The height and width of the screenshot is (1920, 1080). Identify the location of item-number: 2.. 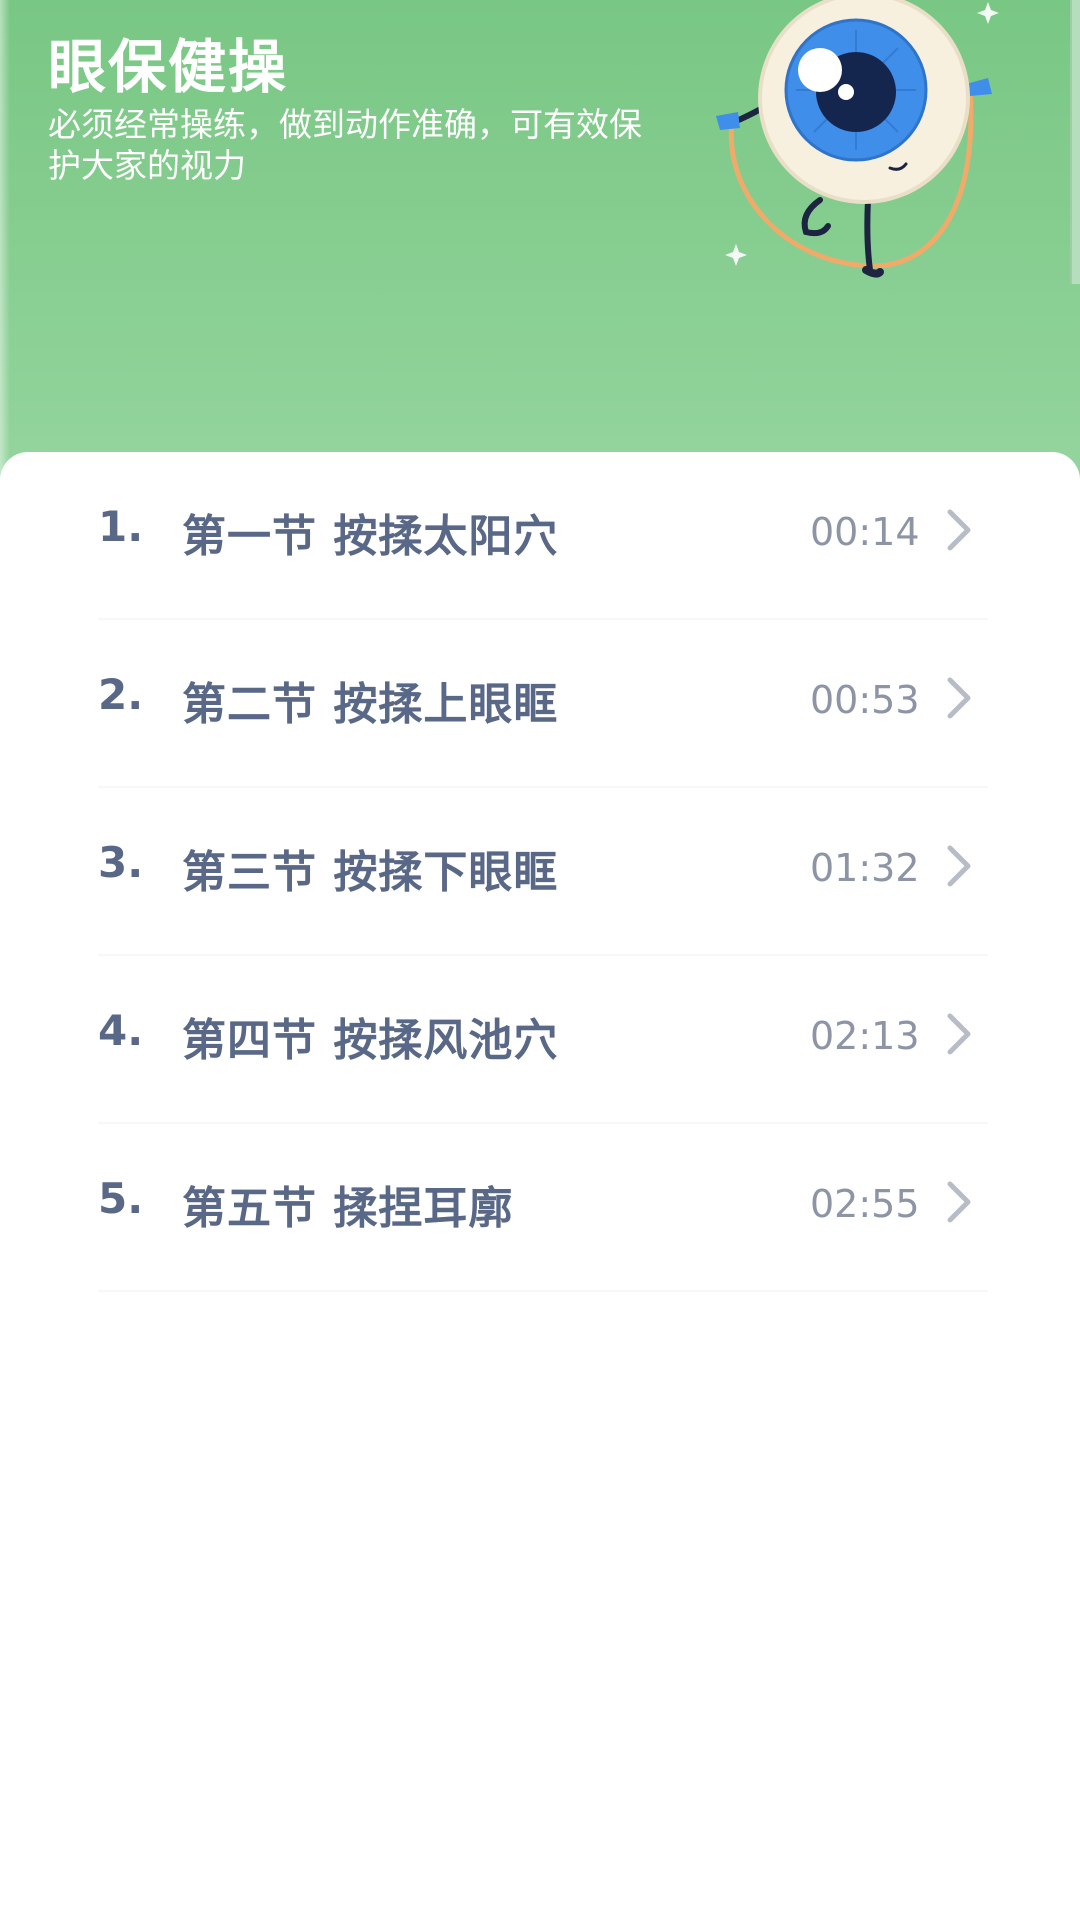
(121, 694).